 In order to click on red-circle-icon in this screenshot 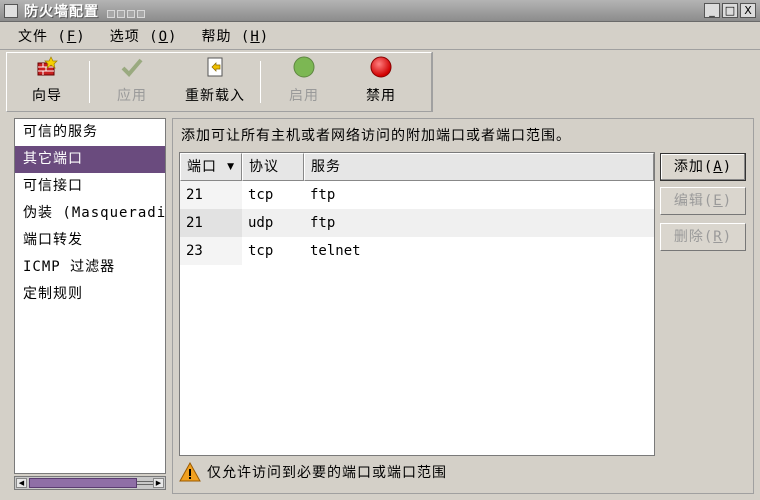, I will do `click(381, 67)`.